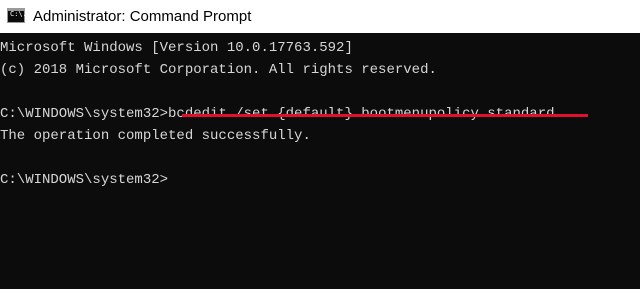 Image resolution: width=640 pixels, height=289 pixels. Describe the element at coordinates (385, 115) in the screenshot. I see `command-highlight-underline` at that location.